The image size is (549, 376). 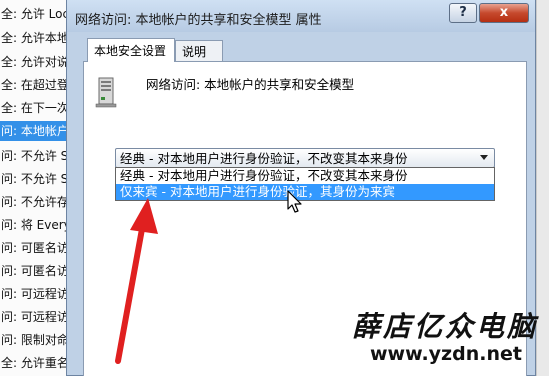 I want to click on option-classic: 经典 - 对本地用户进行身份验证，不改变其本来身份, so click(x=305, y=176).